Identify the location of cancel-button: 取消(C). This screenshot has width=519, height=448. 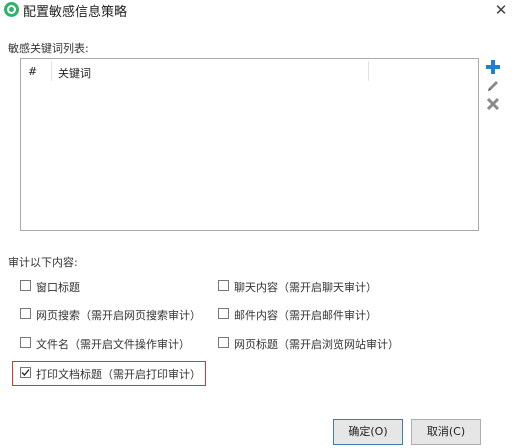
(446, 432).